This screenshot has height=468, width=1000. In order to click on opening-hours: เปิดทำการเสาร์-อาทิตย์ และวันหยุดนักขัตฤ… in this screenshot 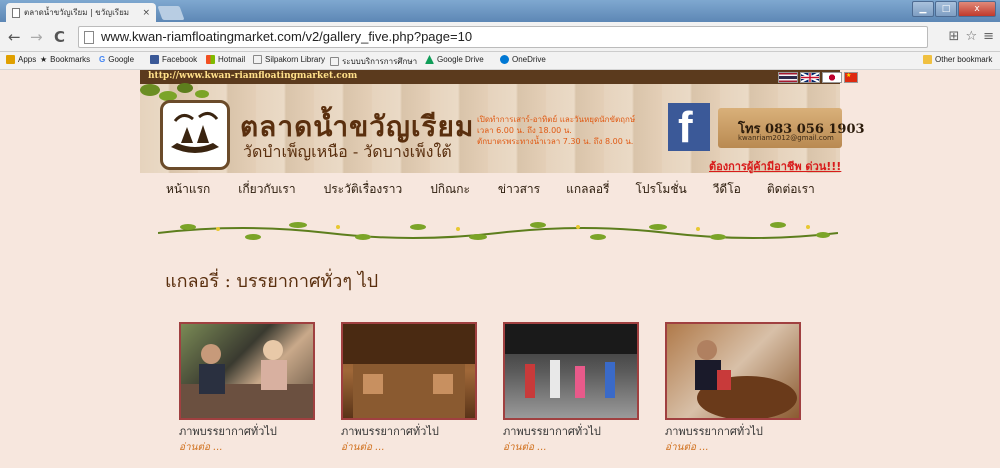, I will do `click(556, 130)`.